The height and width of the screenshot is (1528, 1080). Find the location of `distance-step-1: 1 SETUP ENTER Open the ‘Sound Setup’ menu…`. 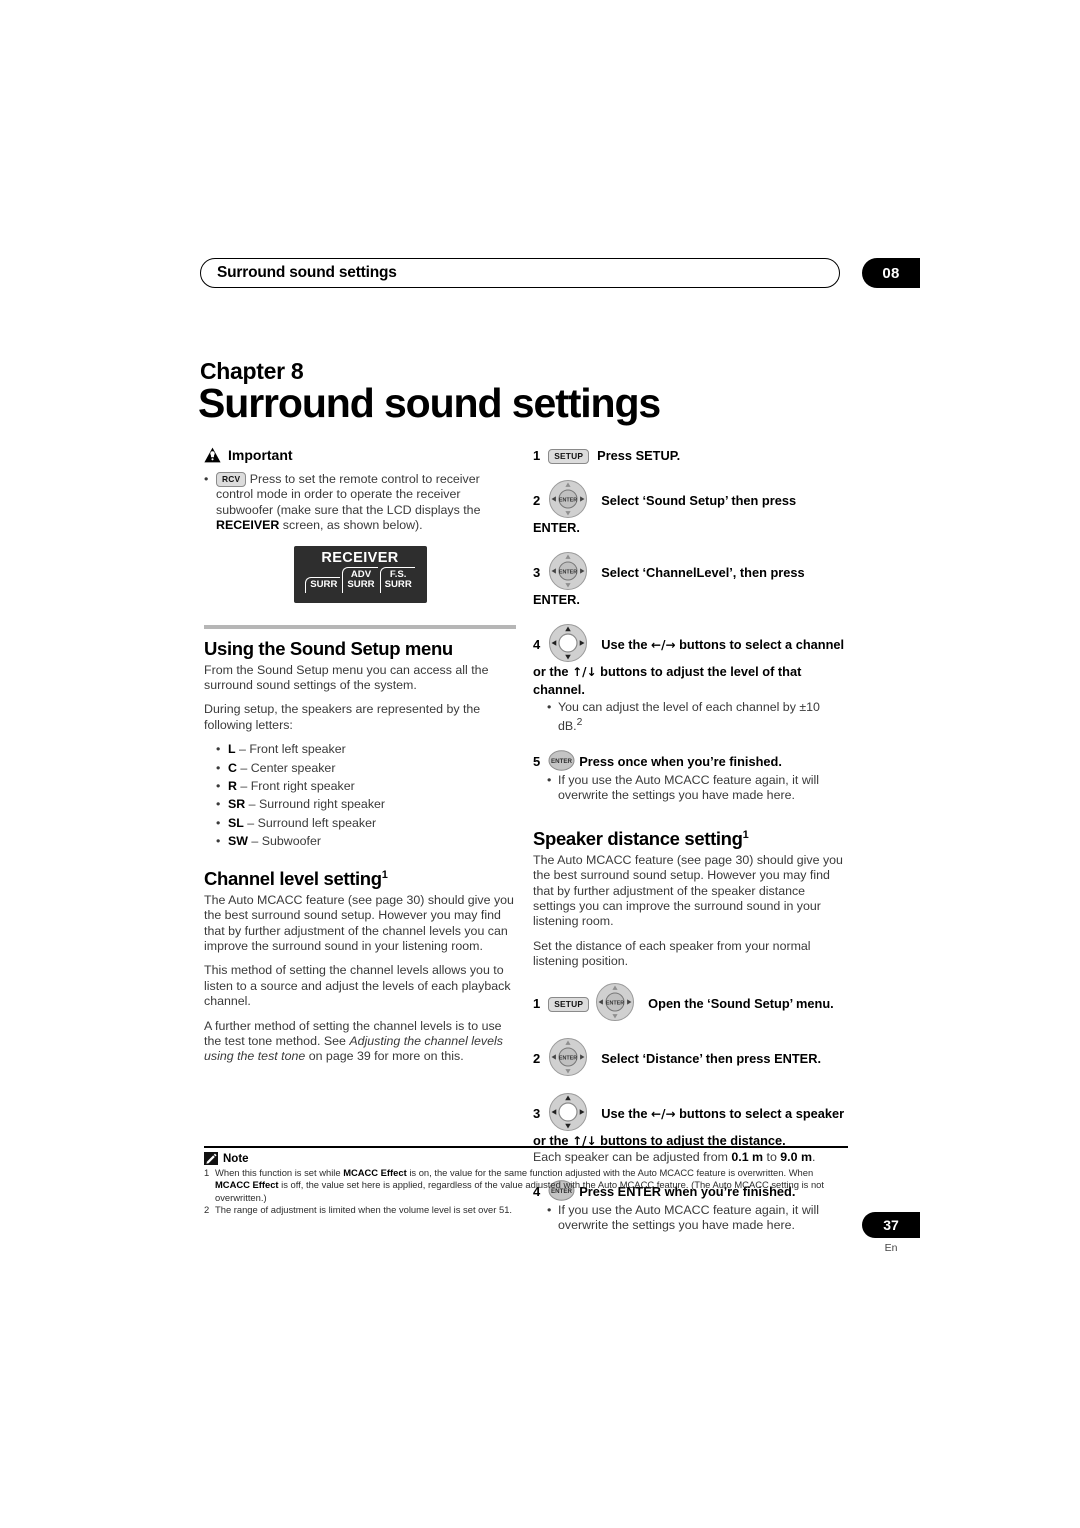

distance-step-1: 1 SETUP ENTER Open the ‘Sound Setup’ menu… is located at coordinates (689, 1002).